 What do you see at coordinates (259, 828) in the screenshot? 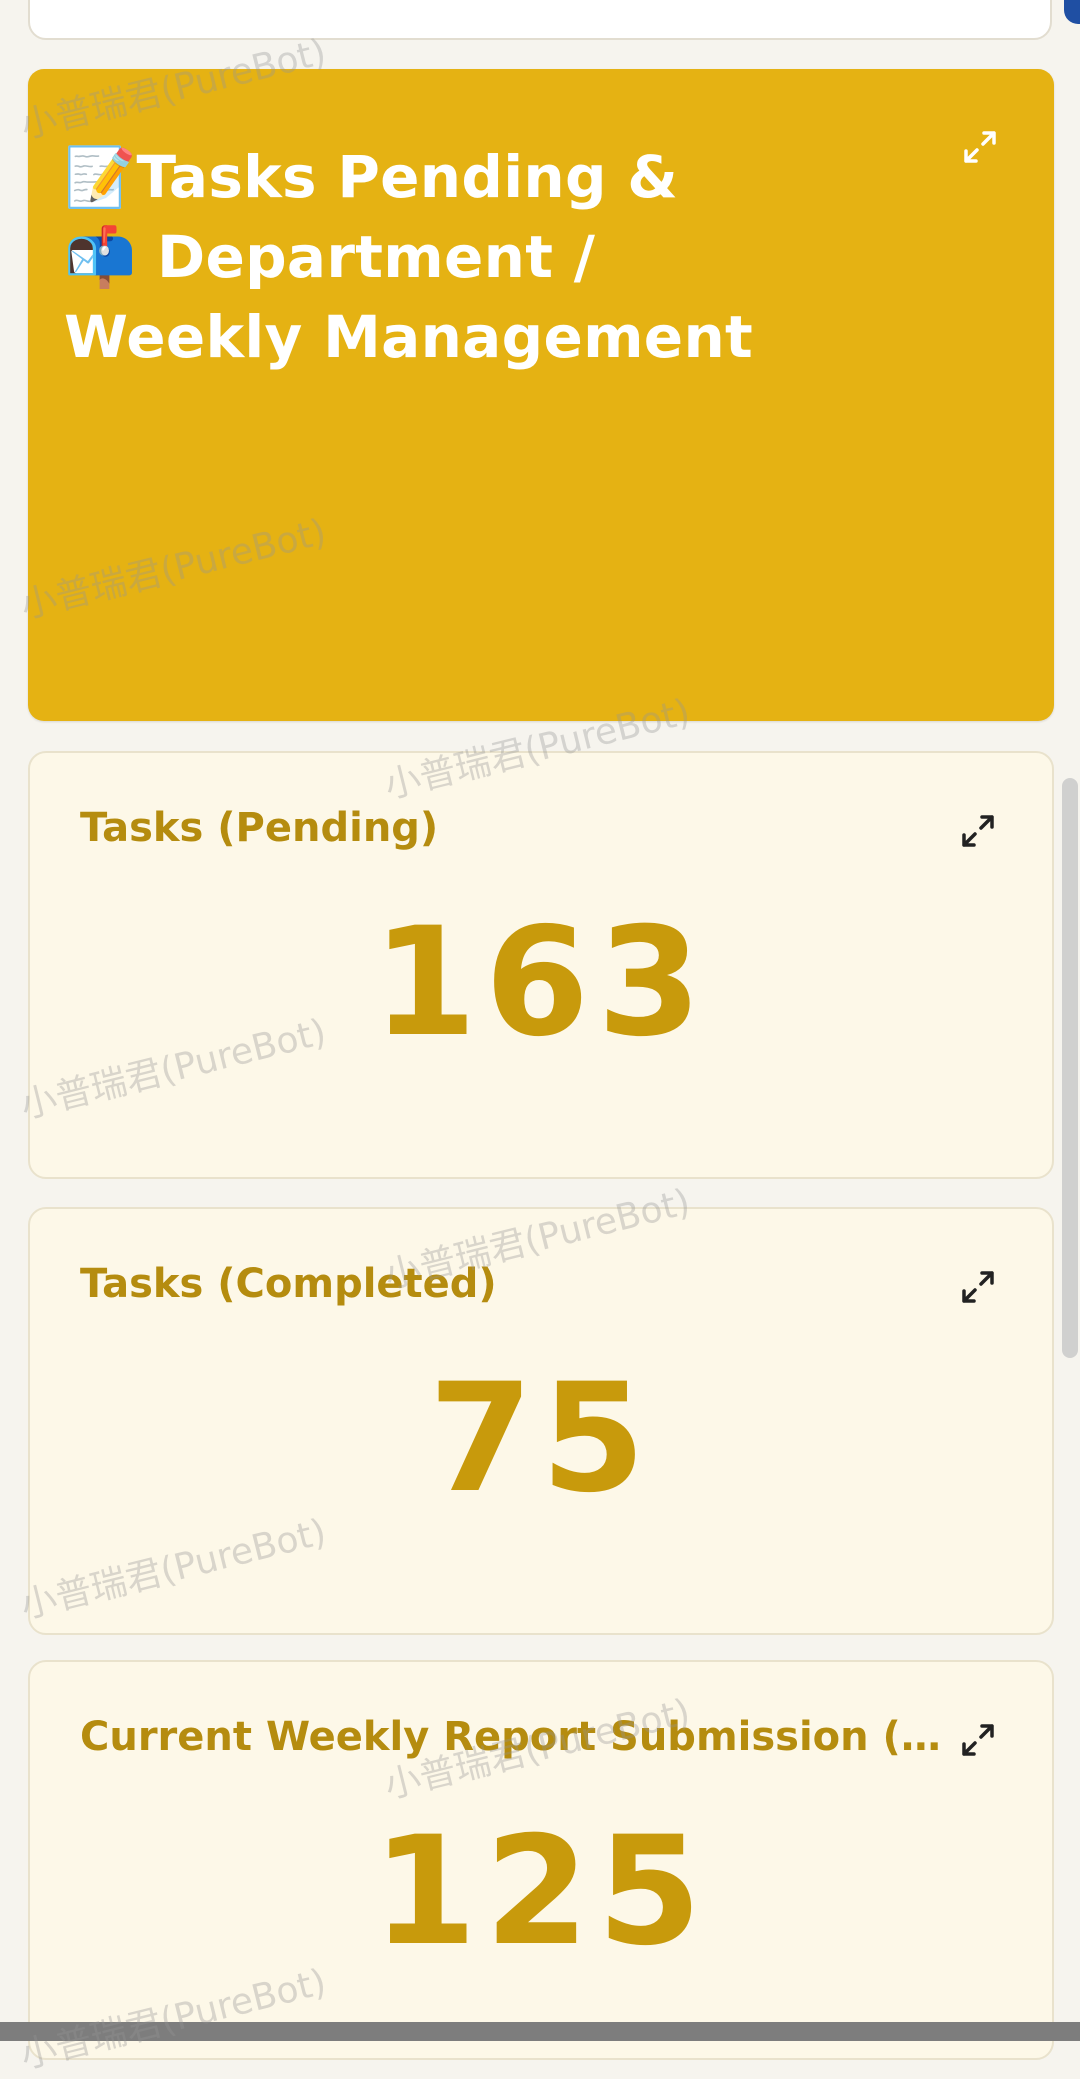
I see `stat-card-label: Tasks (Pending)` at bounding box center [259, 828].